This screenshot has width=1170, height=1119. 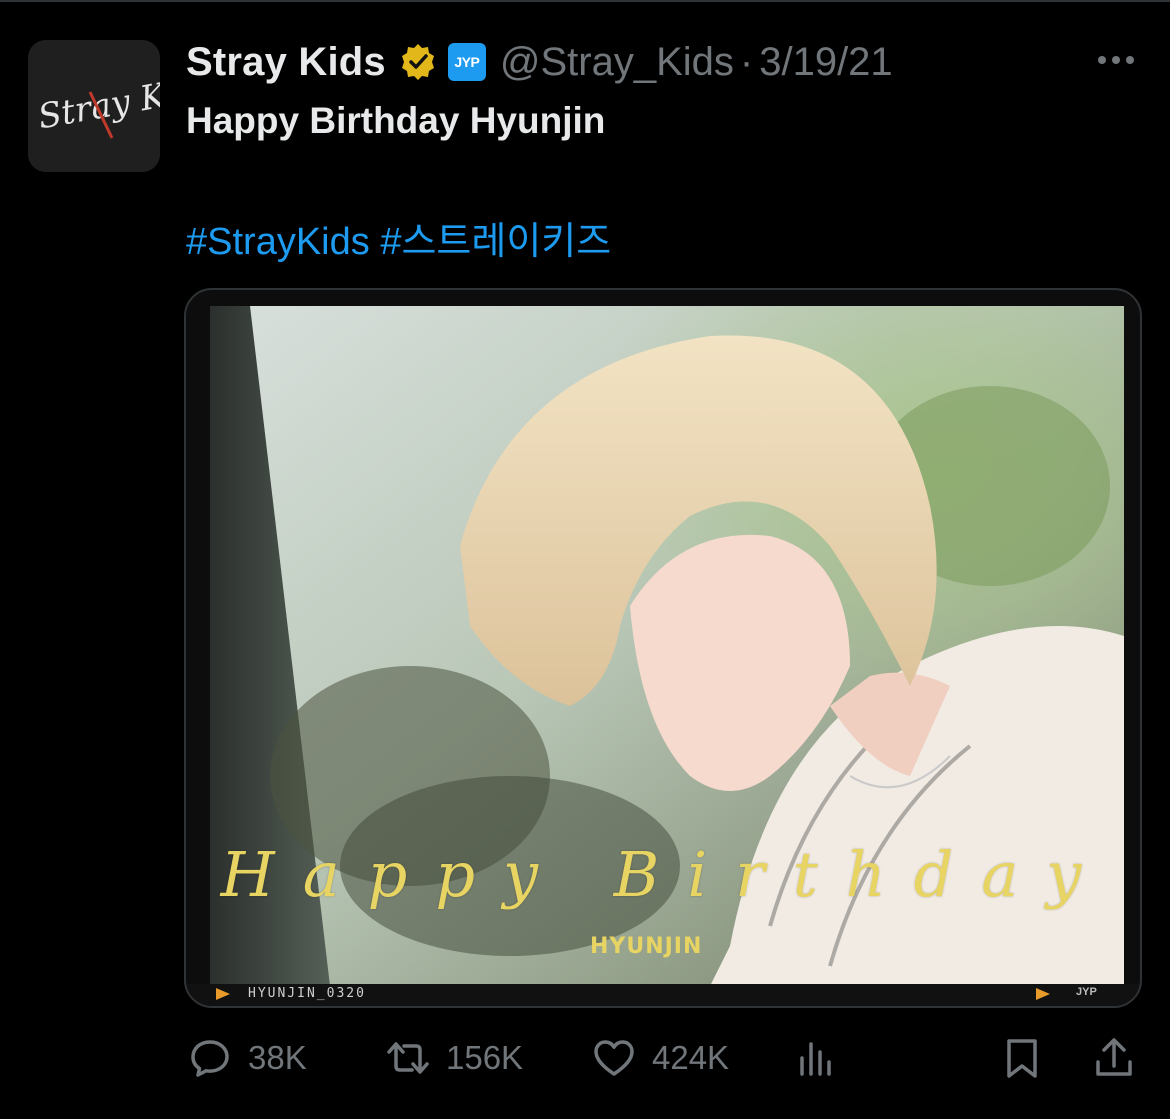 I want to click on hashtags: #StrayKids #스트레이키즈, so click(x=398, y=237).